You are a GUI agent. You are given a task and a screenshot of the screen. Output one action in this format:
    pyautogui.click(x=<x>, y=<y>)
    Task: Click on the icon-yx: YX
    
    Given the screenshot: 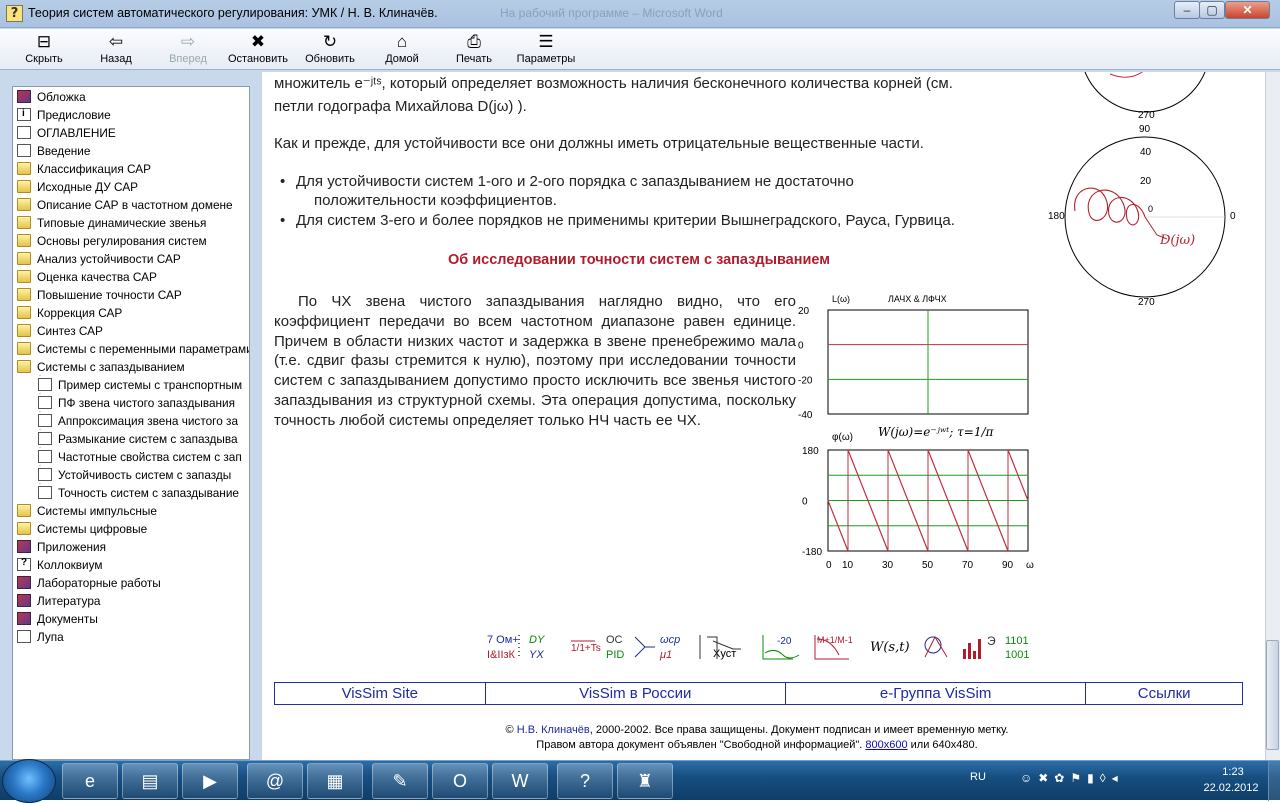 What is the action you would take?
    pyautogui.click(x=536, y=655)
    